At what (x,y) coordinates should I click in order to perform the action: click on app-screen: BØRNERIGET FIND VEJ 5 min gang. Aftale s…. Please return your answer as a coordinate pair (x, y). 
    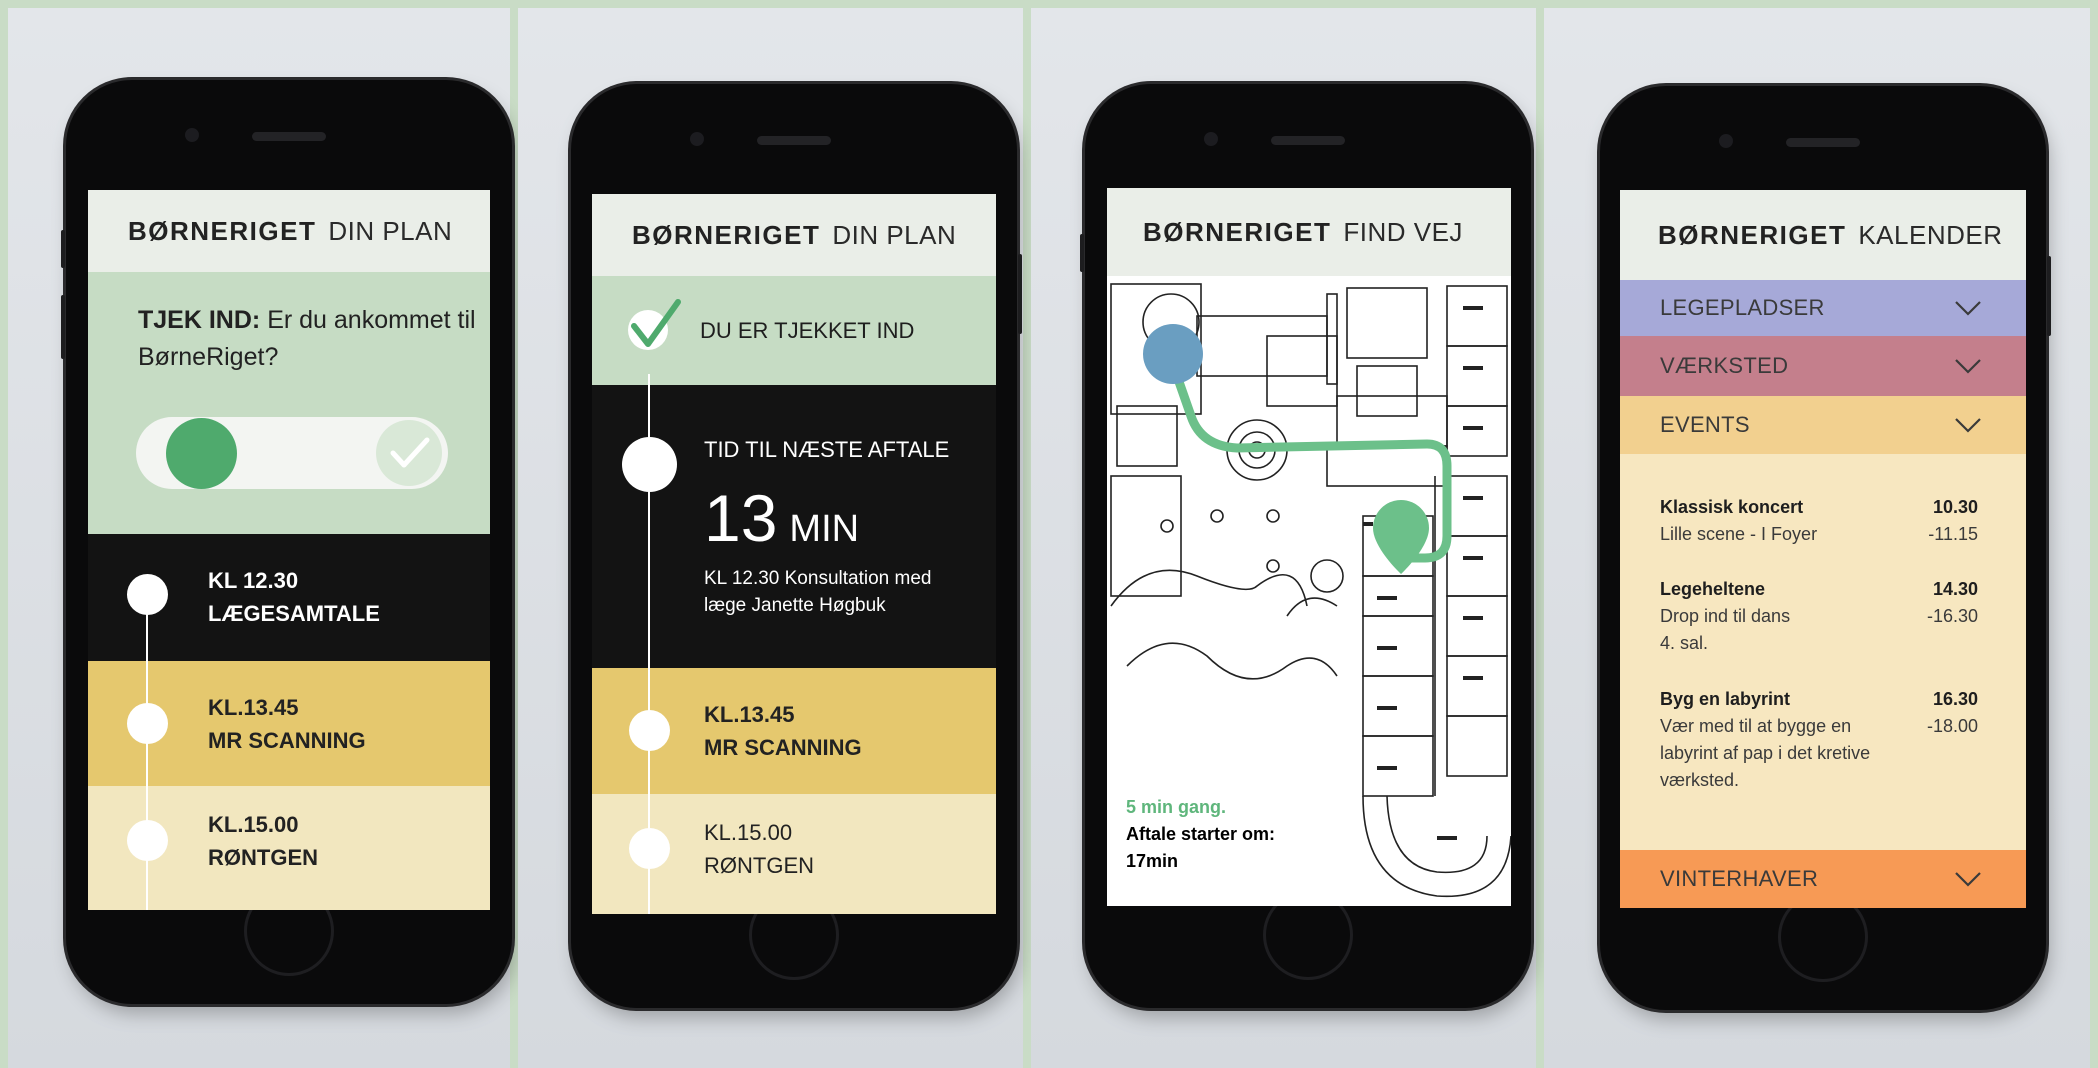
    Looking at the image, I should click on (1309, 547).